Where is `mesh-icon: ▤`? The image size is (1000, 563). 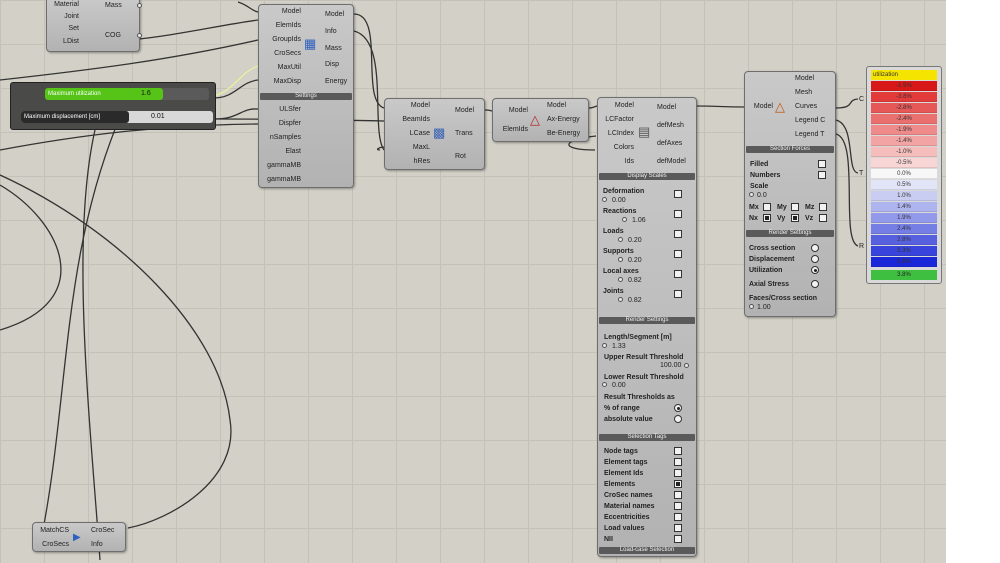
mesh-icon: ▤ is located at coordinates (644, 131).